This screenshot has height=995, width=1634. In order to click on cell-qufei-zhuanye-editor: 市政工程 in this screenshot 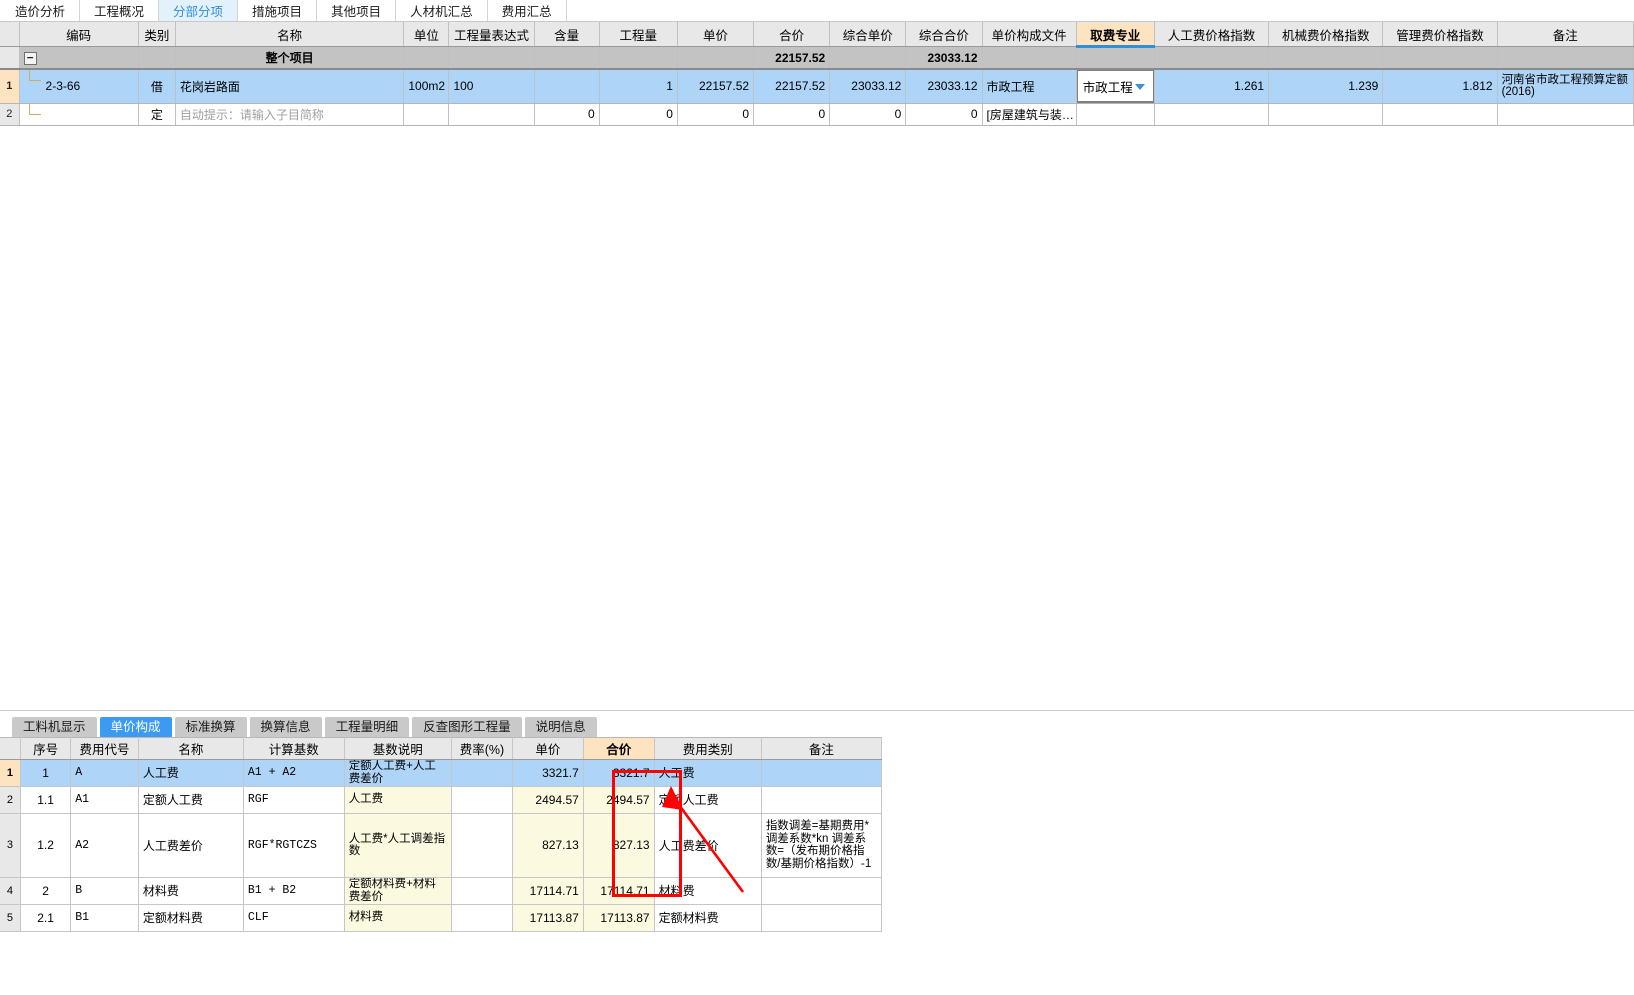, I will do `click(1115, 86)`.